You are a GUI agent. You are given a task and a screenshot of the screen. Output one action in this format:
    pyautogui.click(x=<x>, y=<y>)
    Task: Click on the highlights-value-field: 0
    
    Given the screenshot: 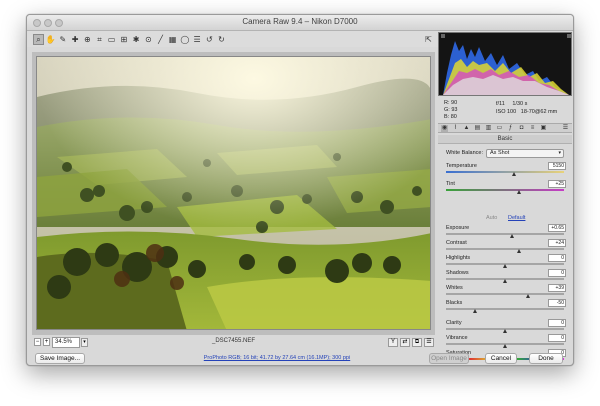 What is the action you would take?
    pyautogui.click(x=557, y=258)
    